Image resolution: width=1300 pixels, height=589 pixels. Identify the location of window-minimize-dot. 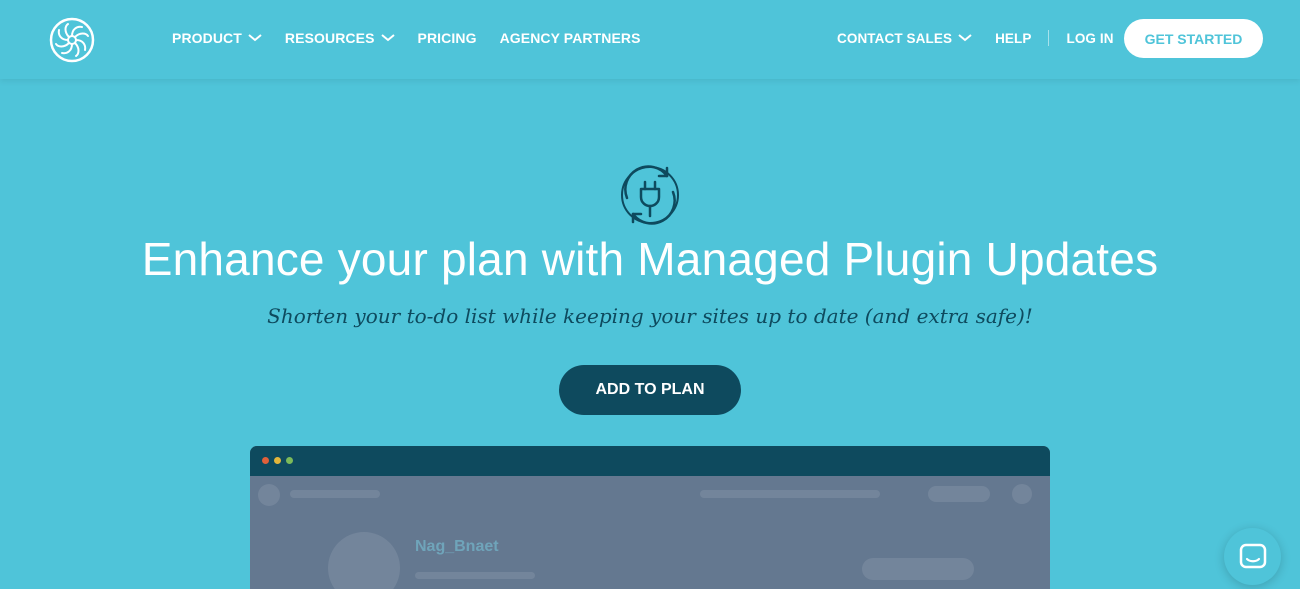
(277, 460).